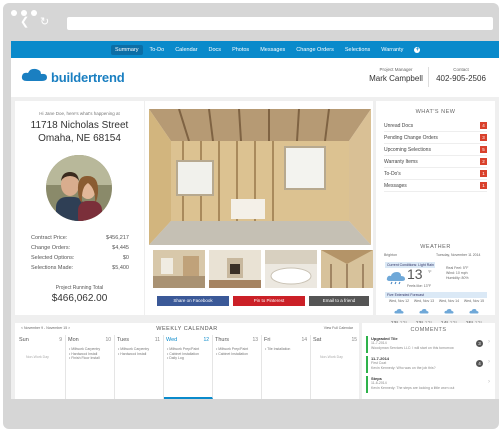 The height and width of the screenshot is (434, 504). I want to click on stat-row: Selected Options: $0, so click(80, 258).